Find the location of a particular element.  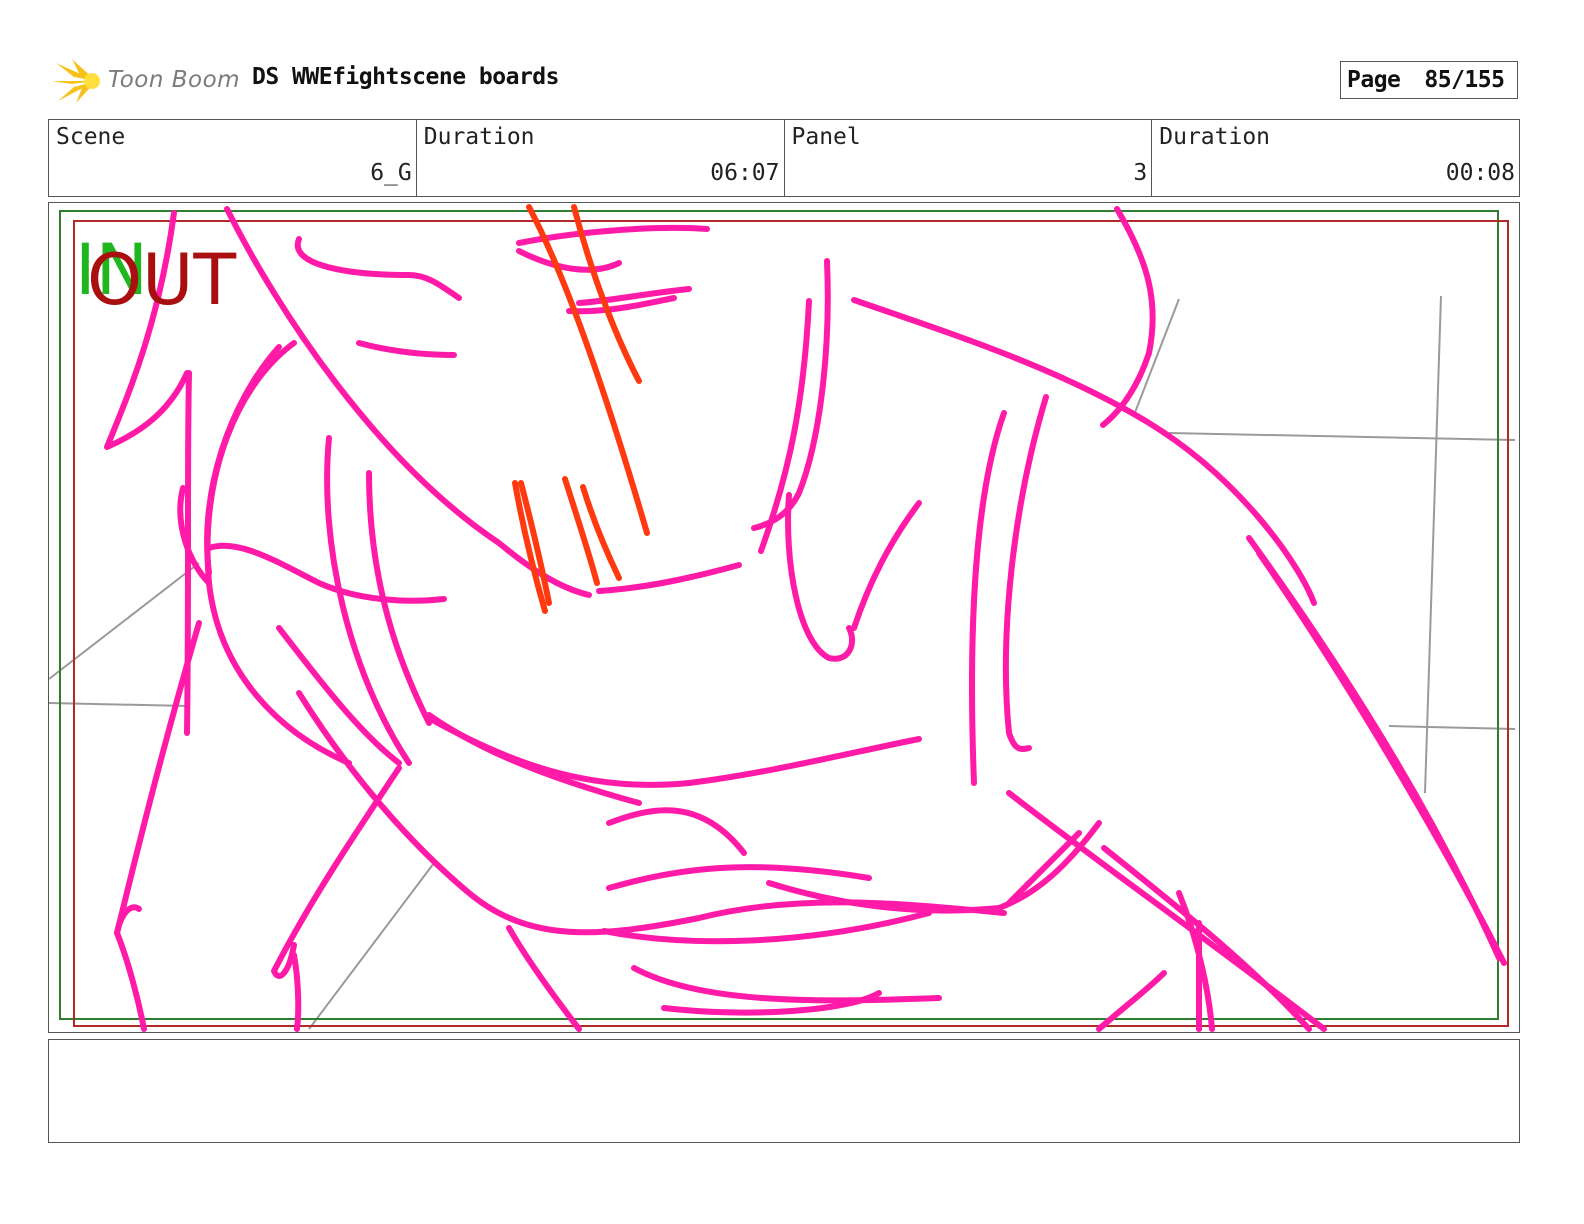

panel-label: Panel is located at coordinates (826, 137).